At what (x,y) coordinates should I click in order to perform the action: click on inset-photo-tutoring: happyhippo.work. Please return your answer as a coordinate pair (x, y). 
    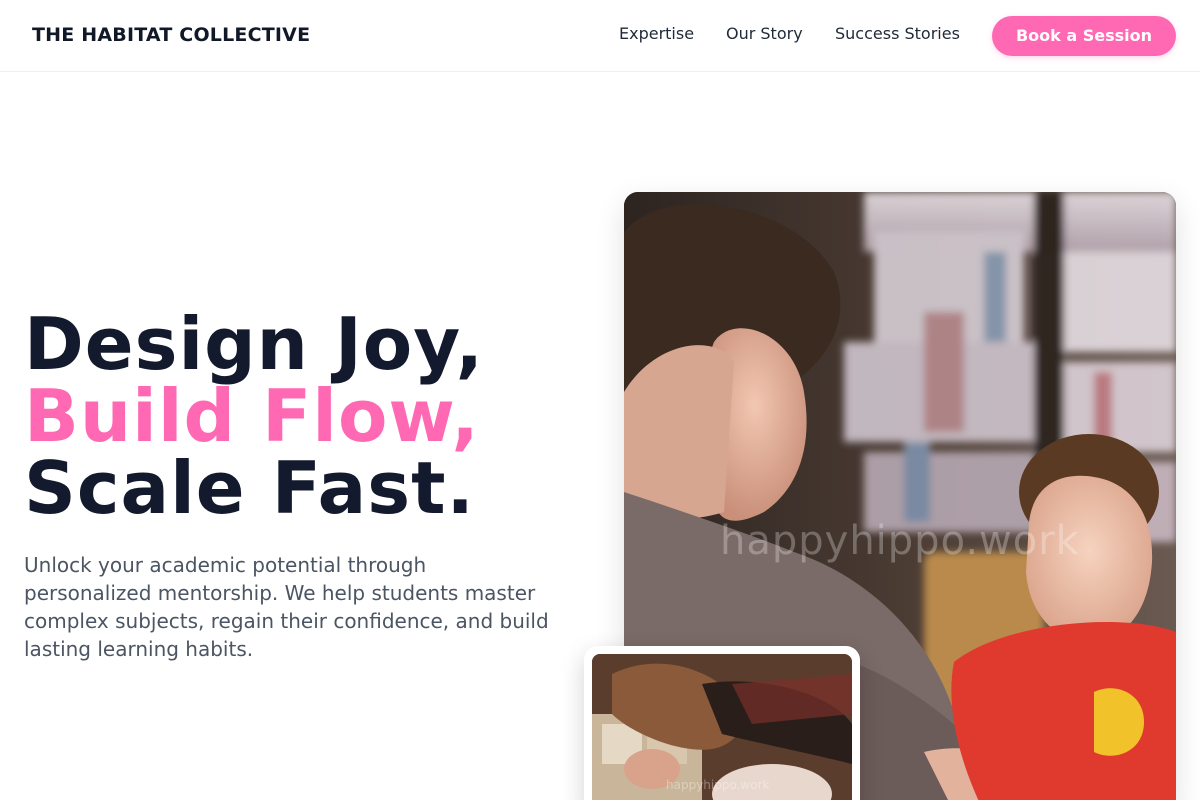
    Looking at the image, I should click on (722, 727).